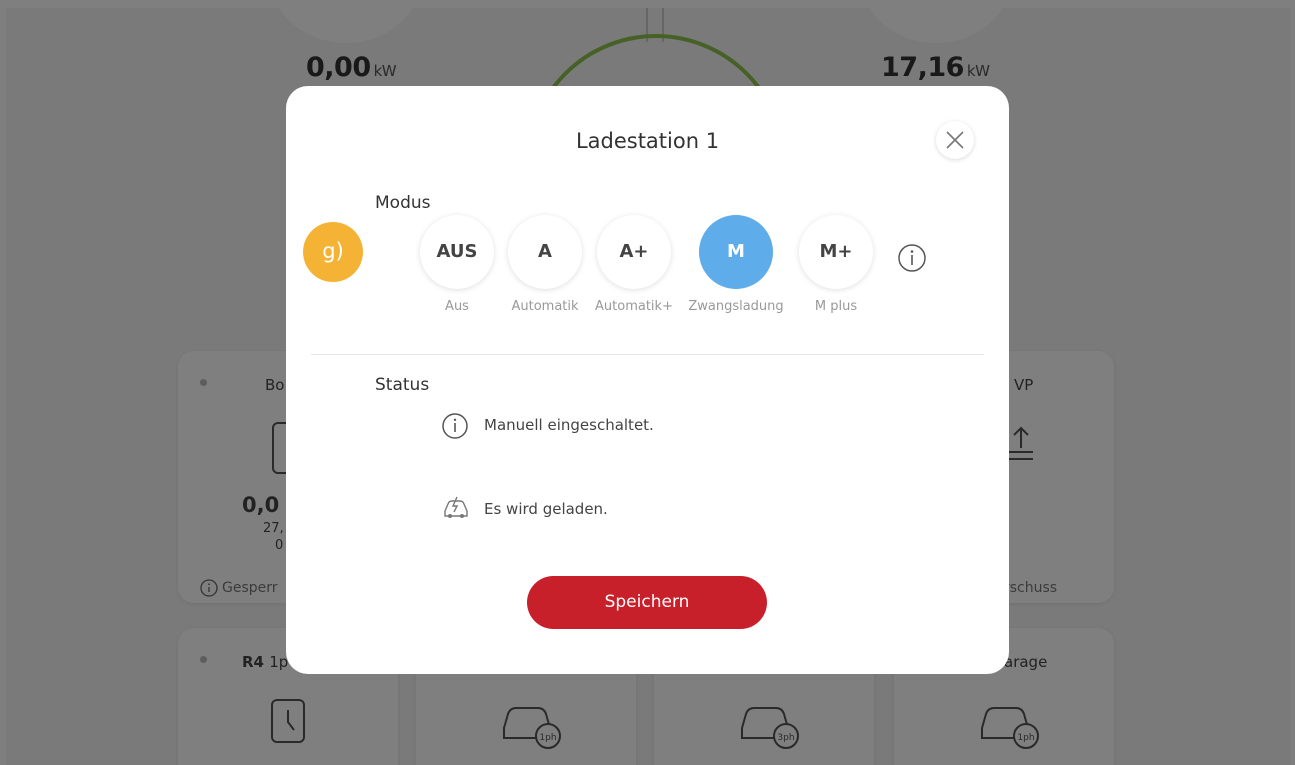 This screenshot has height=765, width=1295. Describe the element at coordinates (736, 306) in the screenshot. I see `mode-label-zwangsladung: Zwangsladung` at that location.